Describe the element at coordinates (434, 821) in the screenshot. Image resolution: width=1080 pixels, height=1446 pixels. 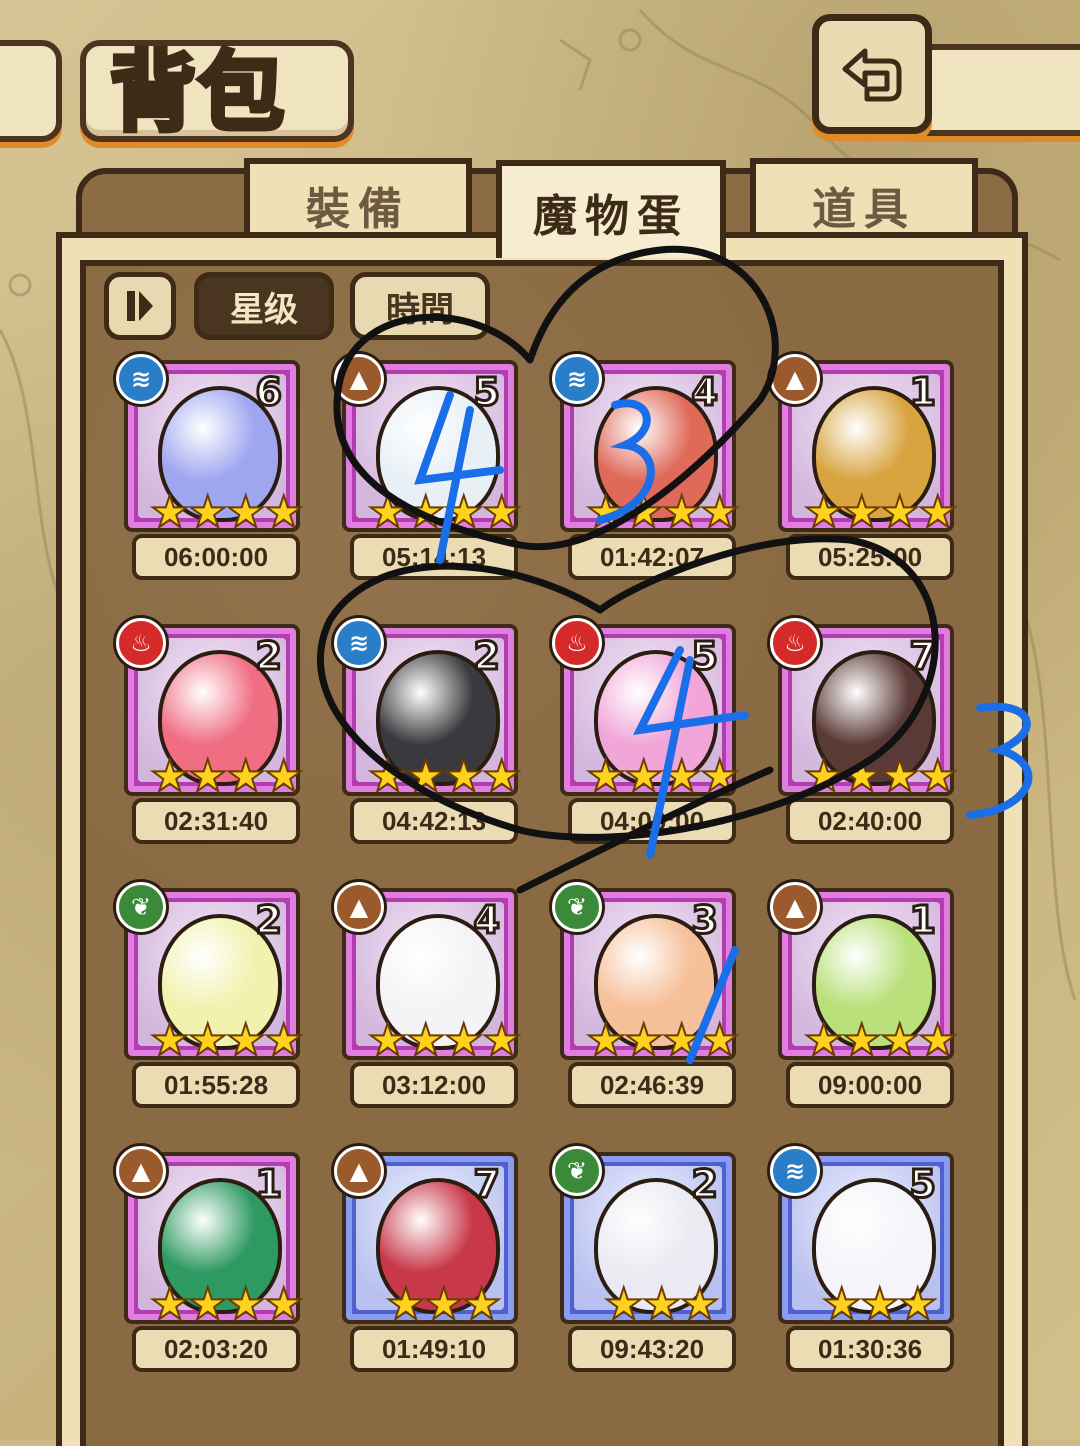
I see `hatch-timer: 04:42:13` at that location.